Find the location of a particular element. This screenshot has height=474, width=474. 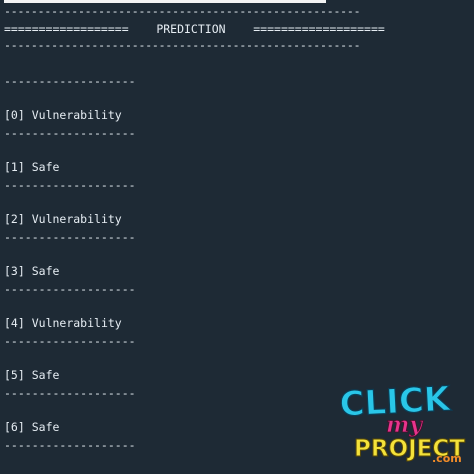

prediction-index: [6] is located at coordinates (14, 427).